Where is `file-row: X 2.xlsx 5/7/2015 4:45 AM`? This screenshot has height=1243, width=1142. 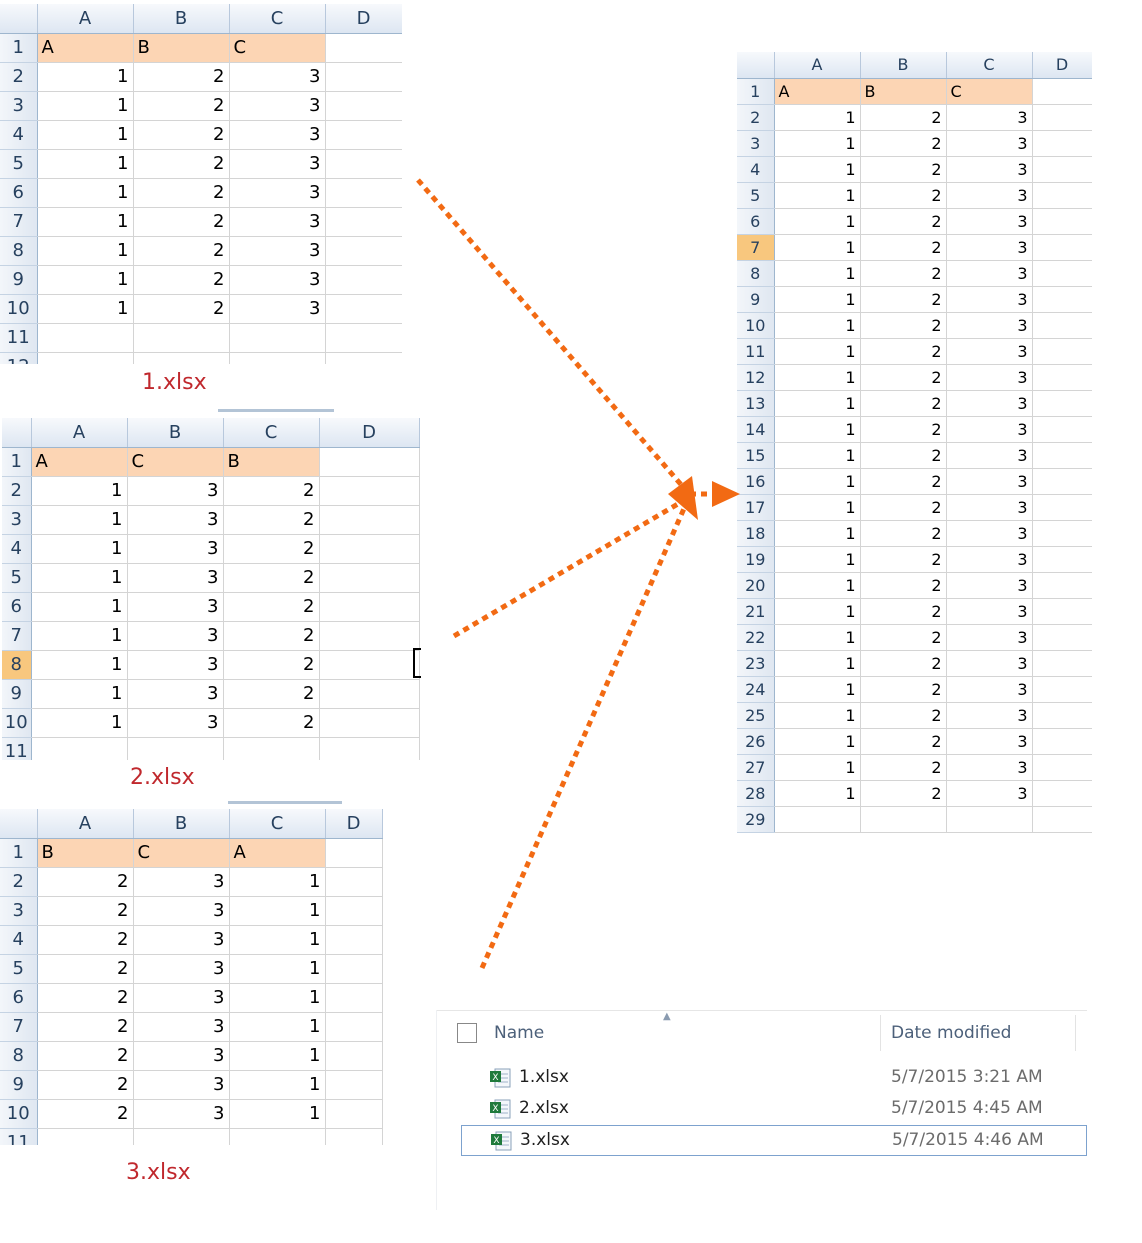 file-row: X 2.xlsx 5/7/2015 4:45 AM is located at coordinates (774, 1109).